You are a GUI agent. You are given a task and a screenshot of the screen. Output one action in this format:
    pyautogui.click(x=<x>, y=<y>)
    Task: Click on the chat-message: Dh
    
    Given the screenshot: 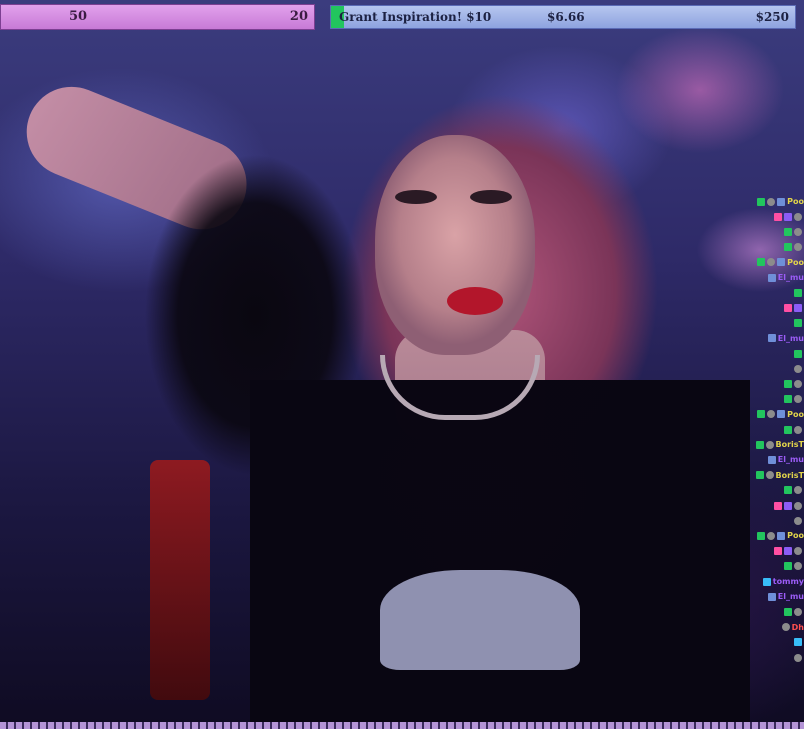 What is the action you would take?
    pyautogui.click(x=792, y=628)
    